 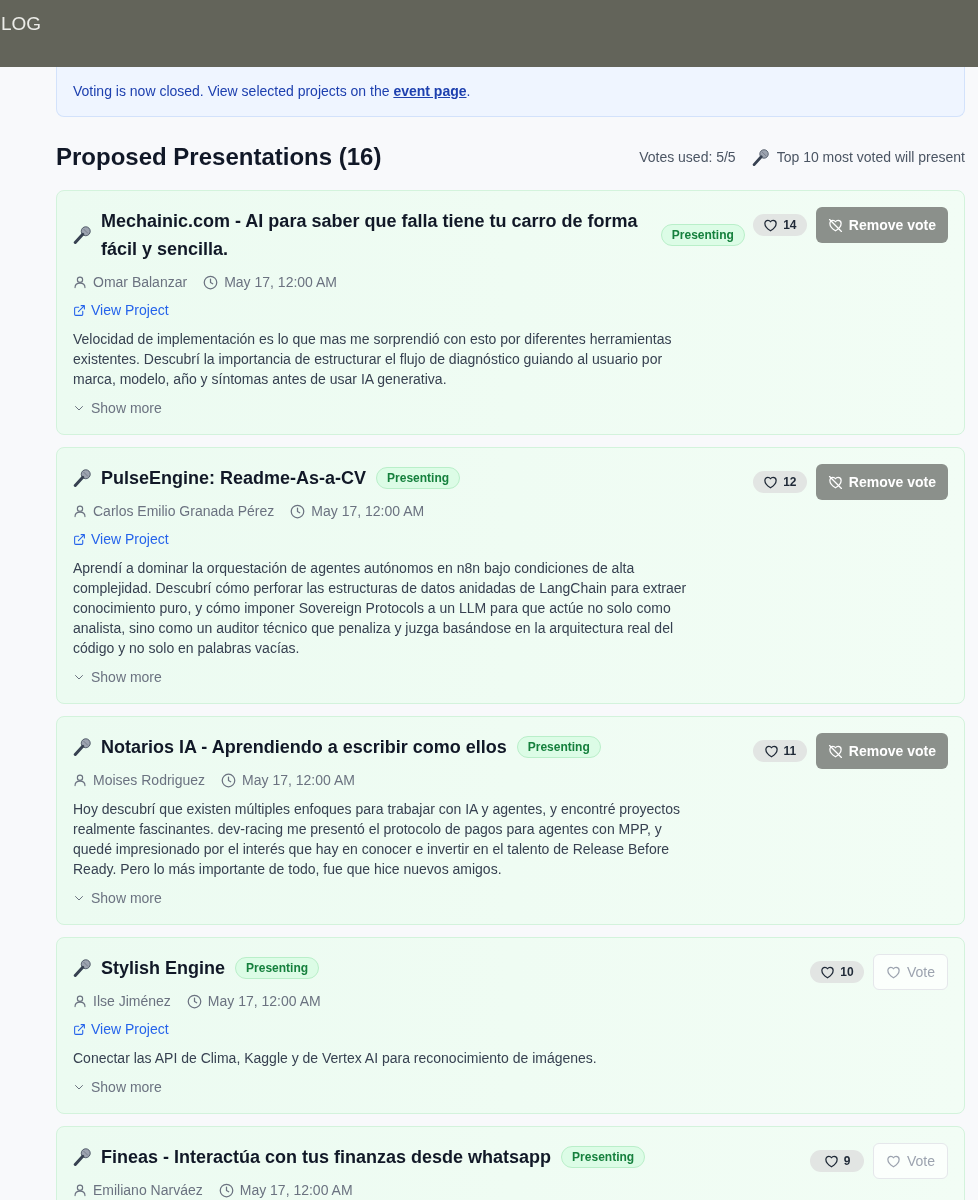 I want to click on notice-text: Voting is now closed. View selected projects on the event page., so click(x=272, y=91).